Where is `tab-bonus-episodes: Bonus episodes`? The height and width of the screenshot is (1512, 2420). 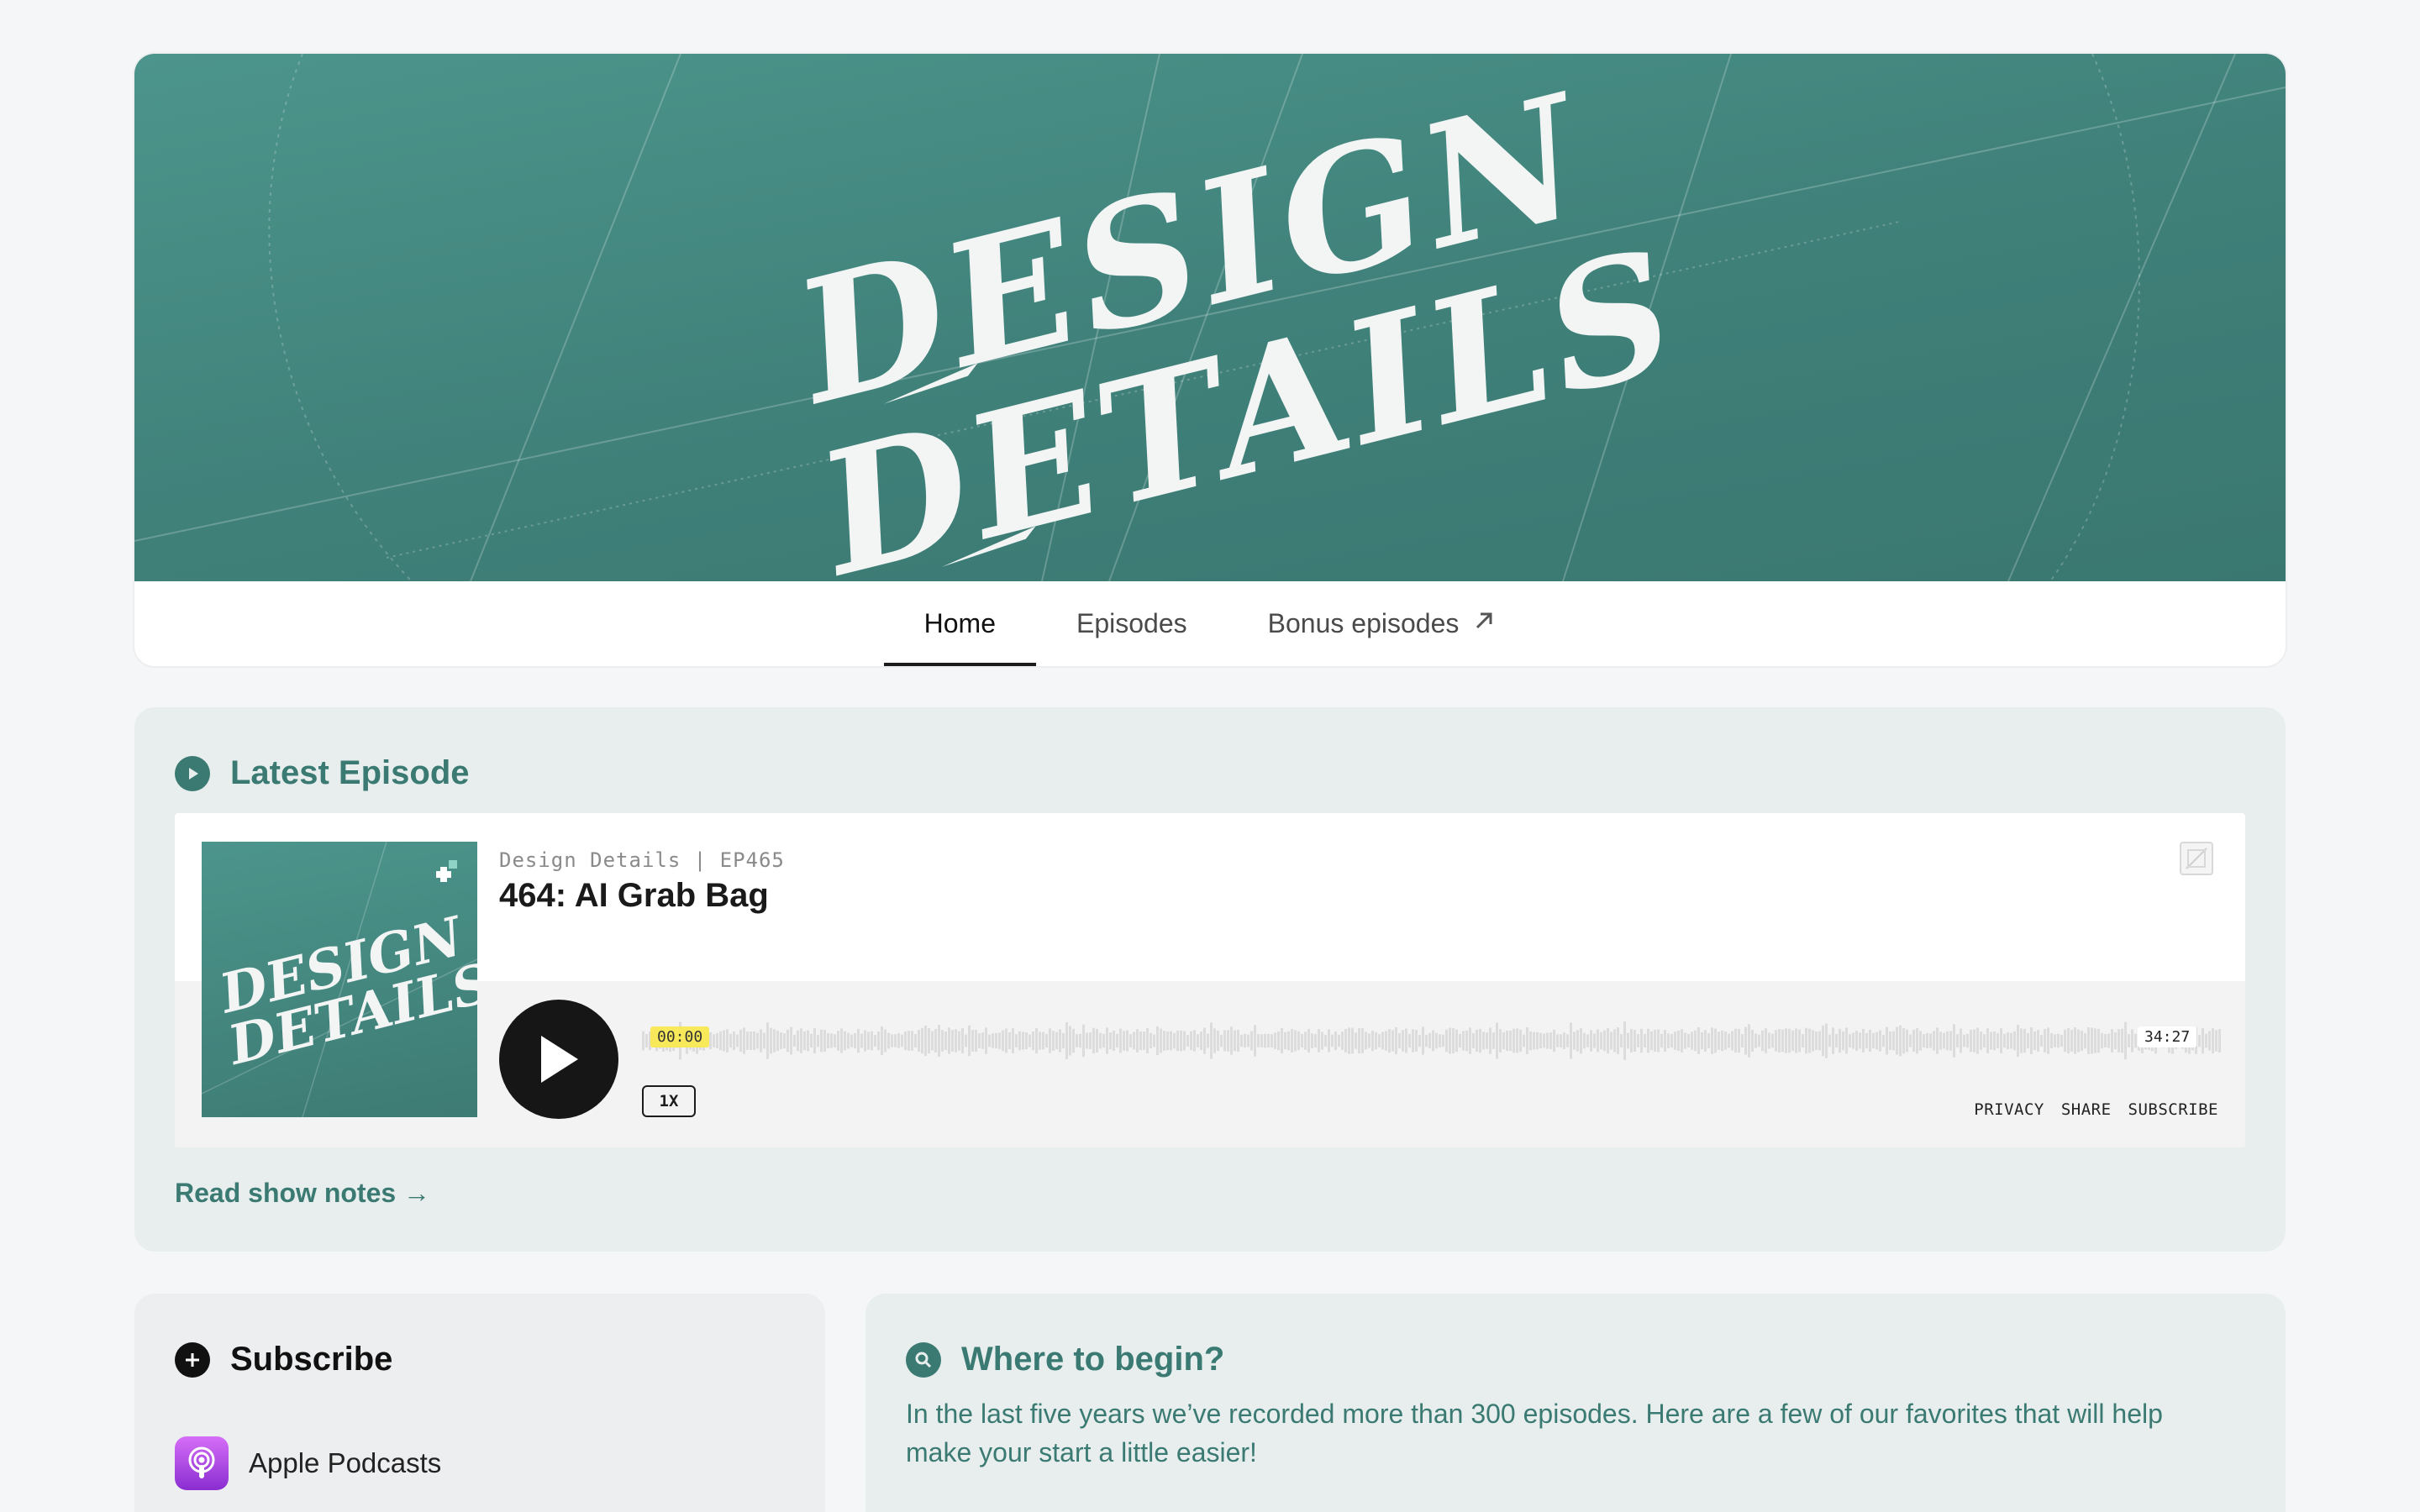
tab-bonus-episodes: Bonus episodes is located at coordinates (1382, 623).